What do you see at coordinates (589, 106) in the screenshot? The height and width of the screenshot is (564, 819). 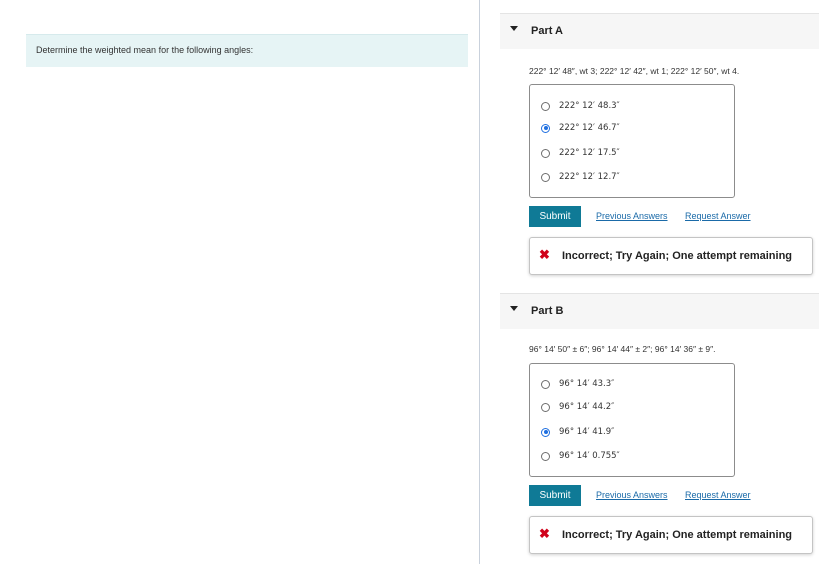 I see `option-label: 222° 12′ 48.3″` at bounding box center [589, 106].